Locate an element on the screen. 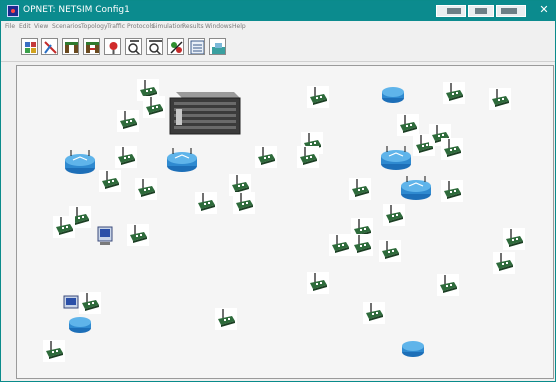  verify-links-icon is located at coordinates (71, 47).